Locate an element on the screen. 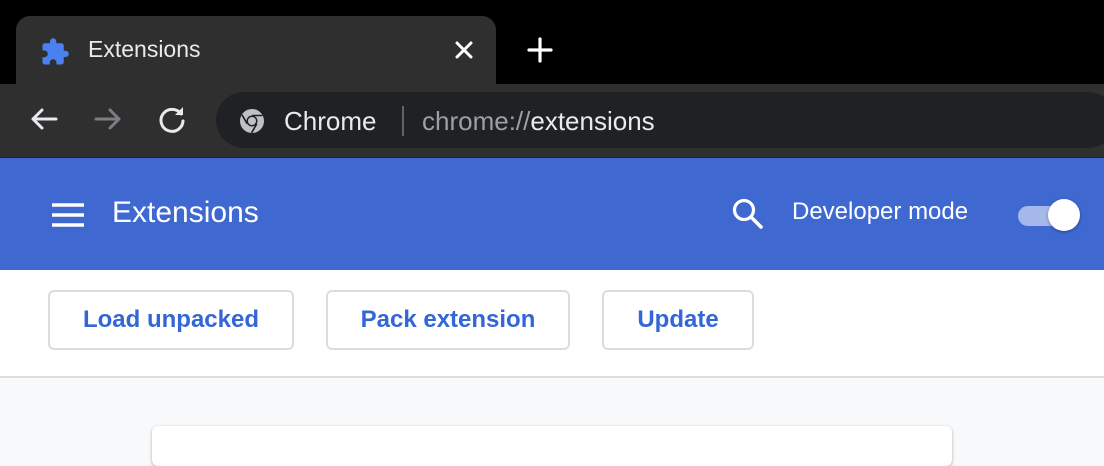 Image resolution: width=1104 pixels, height=466 pixels. tab-title: Extensions is located at coordinates (144, 49).